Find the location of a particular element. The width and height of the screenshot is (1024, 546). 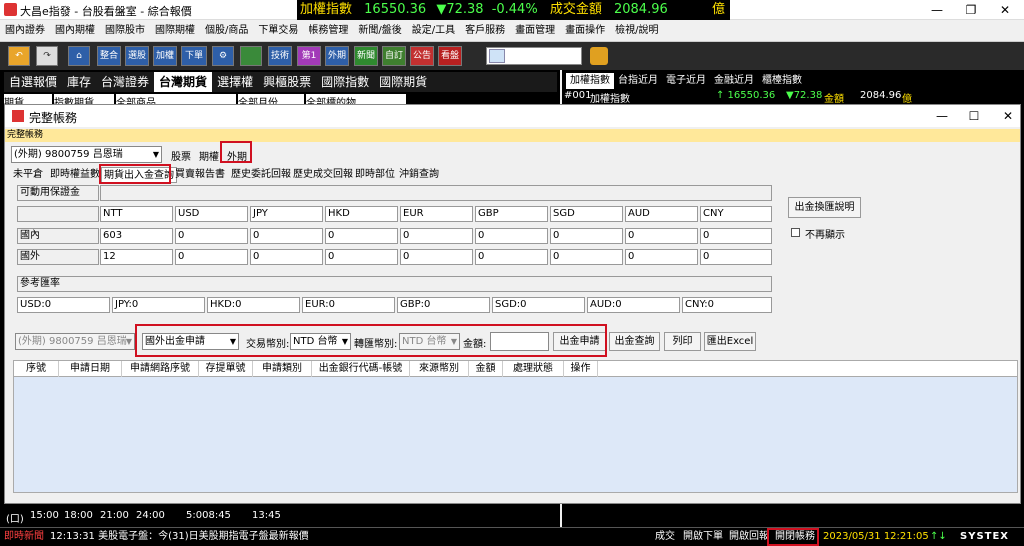

dialog-minimize-button: — is located at coordinates (942, 116).